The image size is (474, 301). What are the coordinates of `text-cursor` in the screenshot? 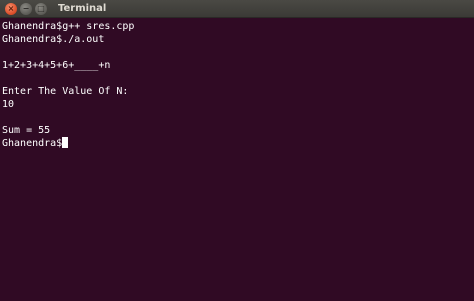 It's located at (65, 142).